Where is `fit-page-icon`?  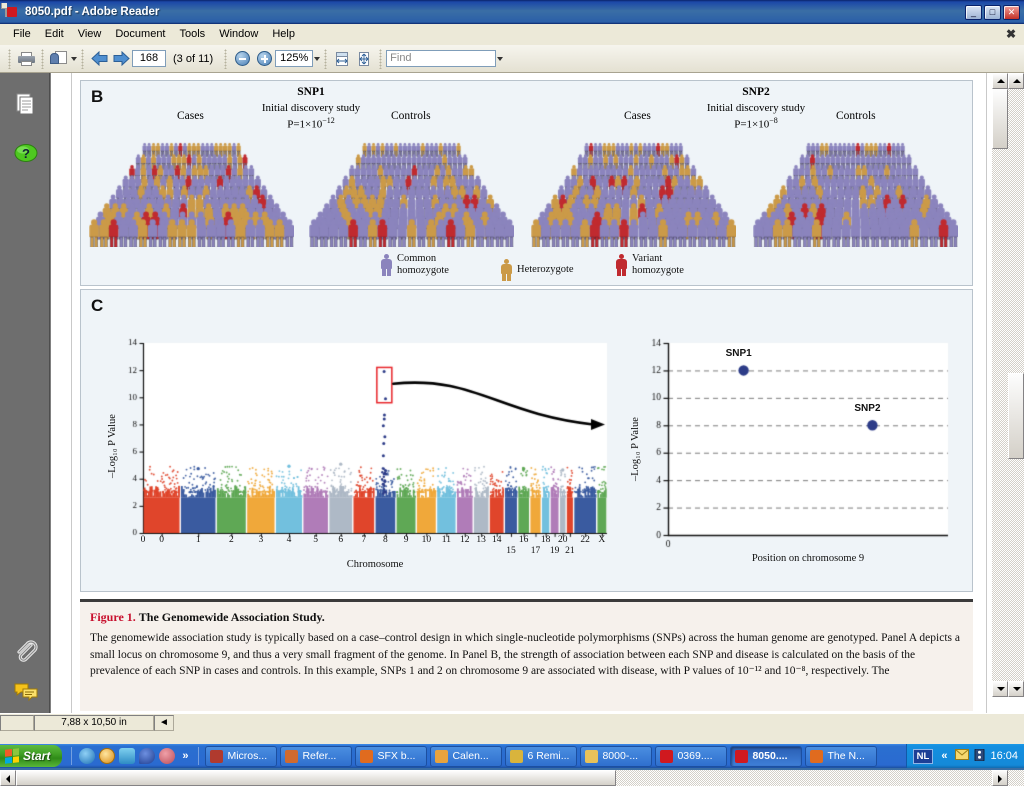
fit-page-icon is located at coordinates (364, 59).